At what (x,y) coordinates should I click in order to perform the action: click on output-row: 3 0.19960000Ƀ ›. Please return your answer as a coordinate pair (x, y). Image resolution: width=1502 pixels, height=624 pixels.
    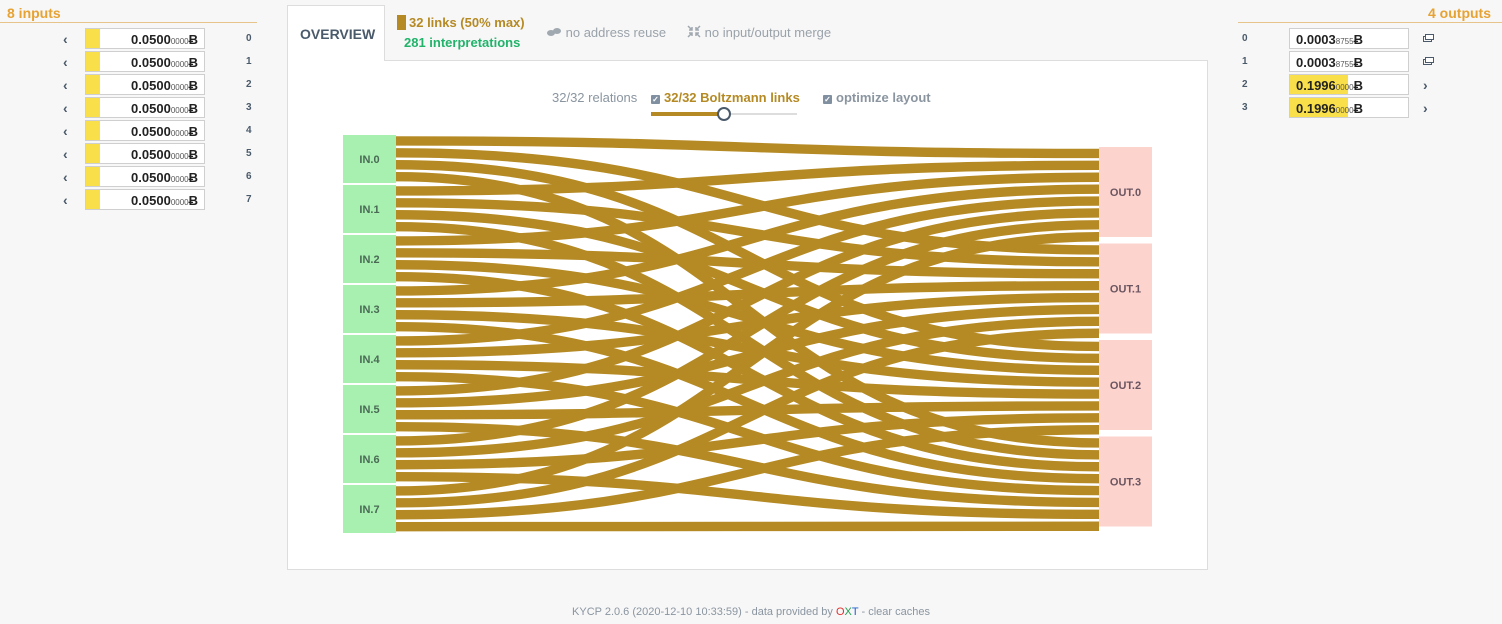
    Looking at the image, I should click on (1370, 108).